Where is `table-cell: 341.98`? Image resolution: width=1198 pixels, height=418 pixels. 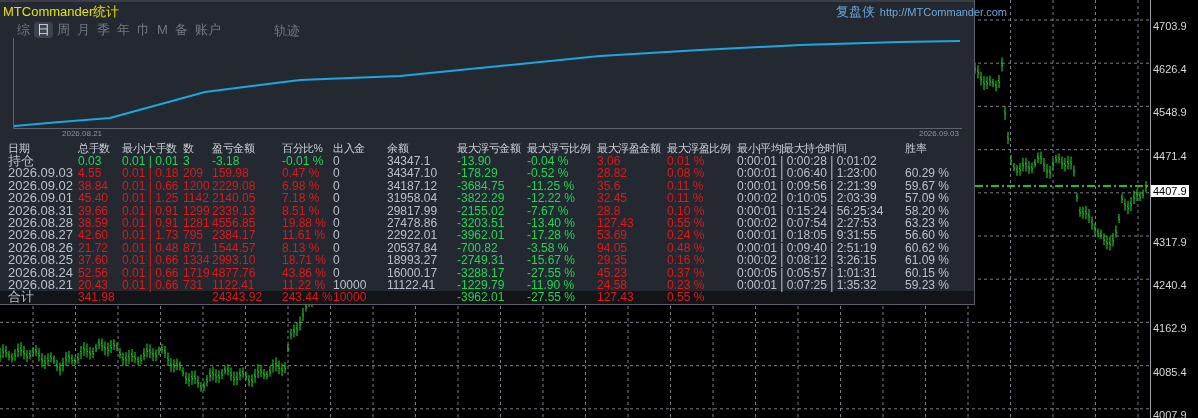 table-cell: 341.98 is located at coordinates (96, 297).